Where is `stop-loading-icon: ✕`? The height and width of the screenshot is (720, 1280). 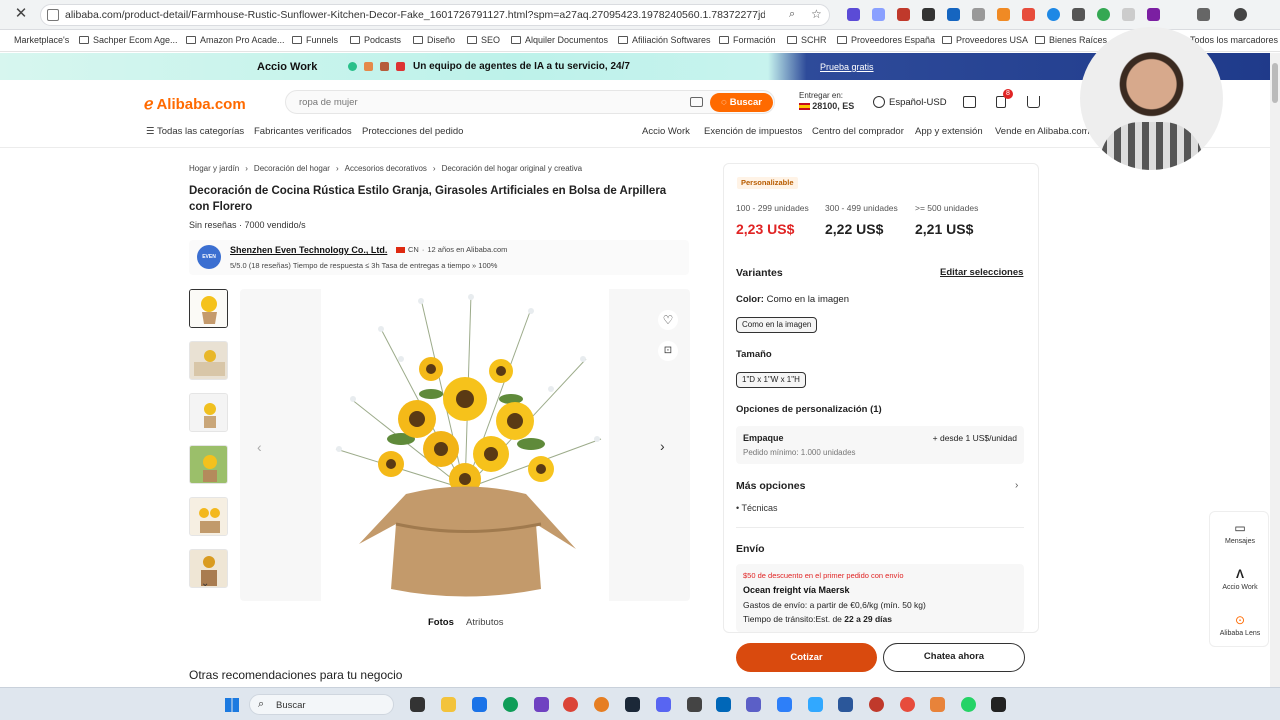 stop-loading-icon: ✕ is located at coordinates (21, 14).